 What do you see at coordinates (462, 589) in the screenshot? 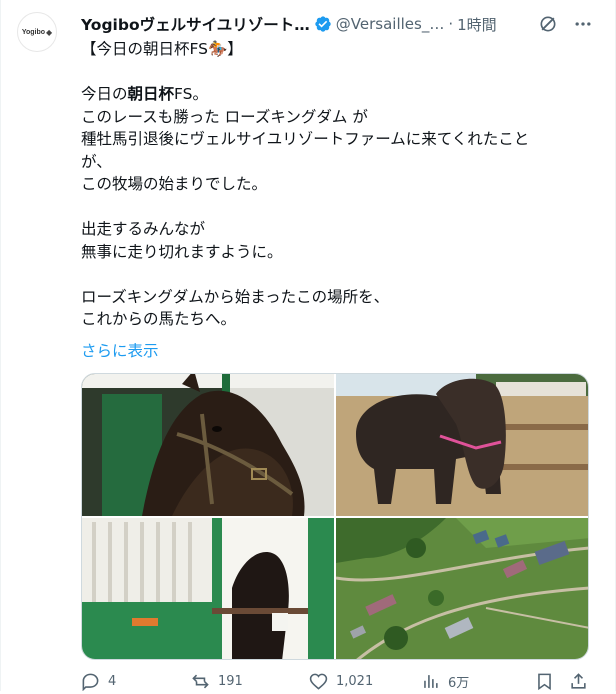
I see `farm-aerial-photo` at bounding box center [462, 589].